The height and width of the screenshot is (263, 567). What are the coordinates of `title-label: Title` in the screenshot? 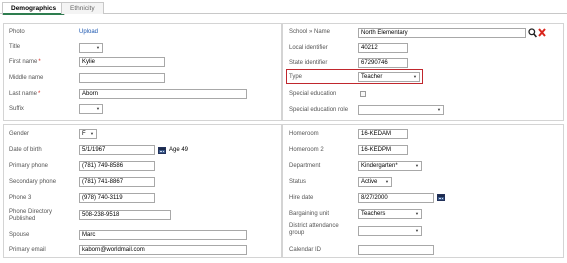 It's located at (15, 47).